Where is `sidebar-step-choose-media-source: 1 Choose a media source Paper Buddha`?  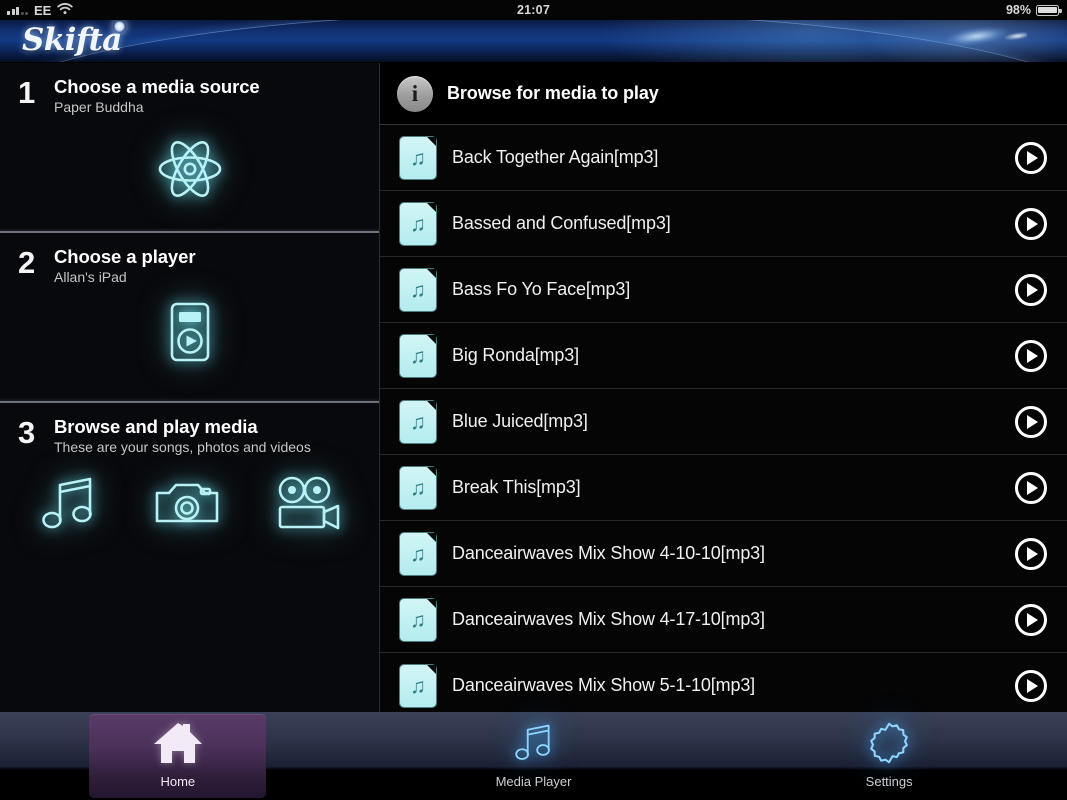 sidebar-step-choose-media-source: 1 Choose a media source Paper Buddha is located at coordinates (189, 148).